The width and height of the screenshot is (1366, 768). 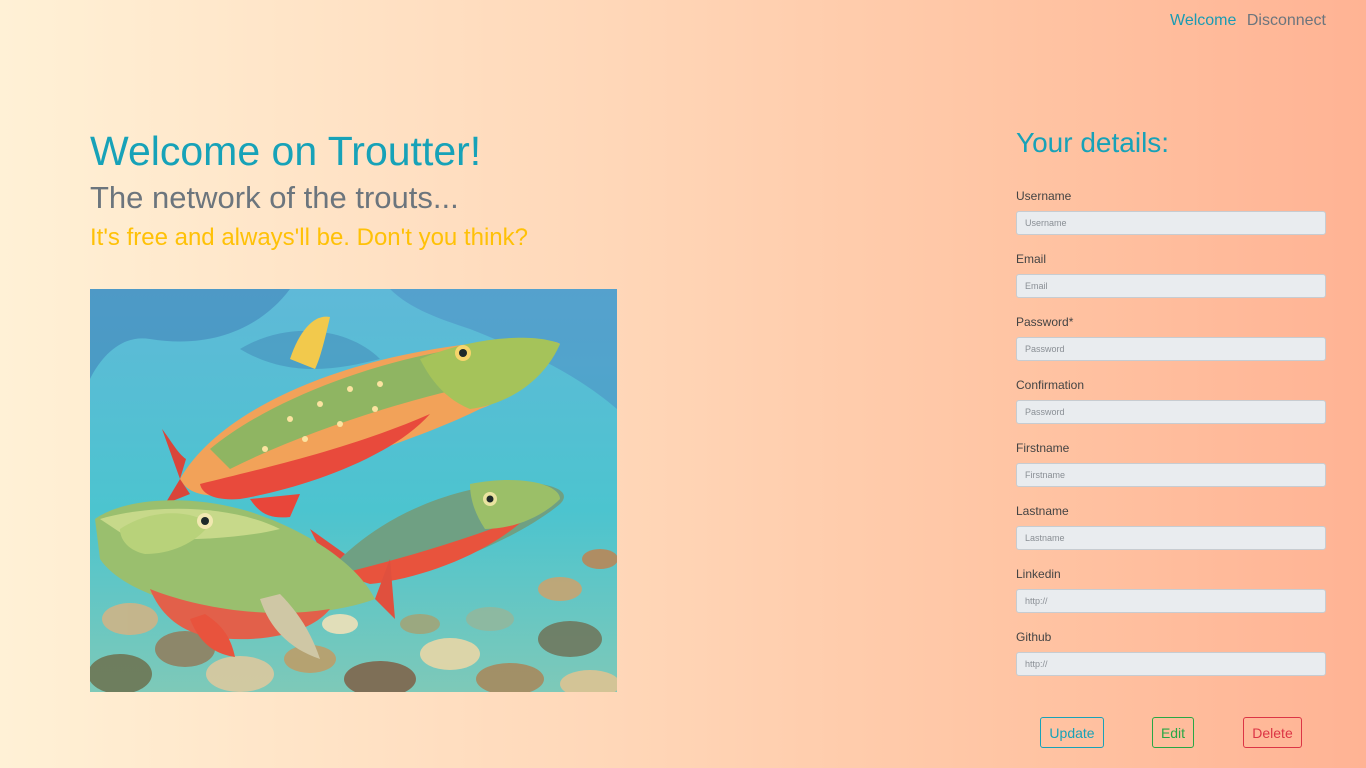 What do you see at coordinates (1171, 286) in the screenshot?
I see `email-input` at bounding box center [1171, 286].